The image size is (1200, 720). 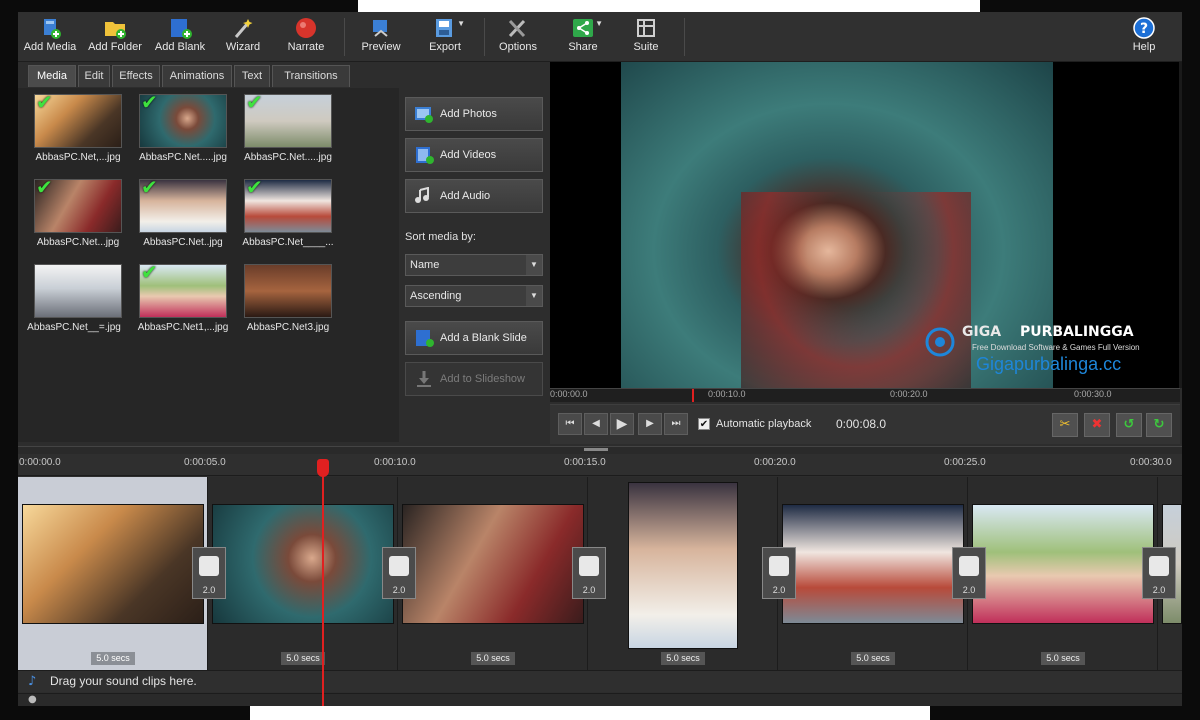 I want to click on sort-by-select: Name ▼, so click(x=474, y=265).